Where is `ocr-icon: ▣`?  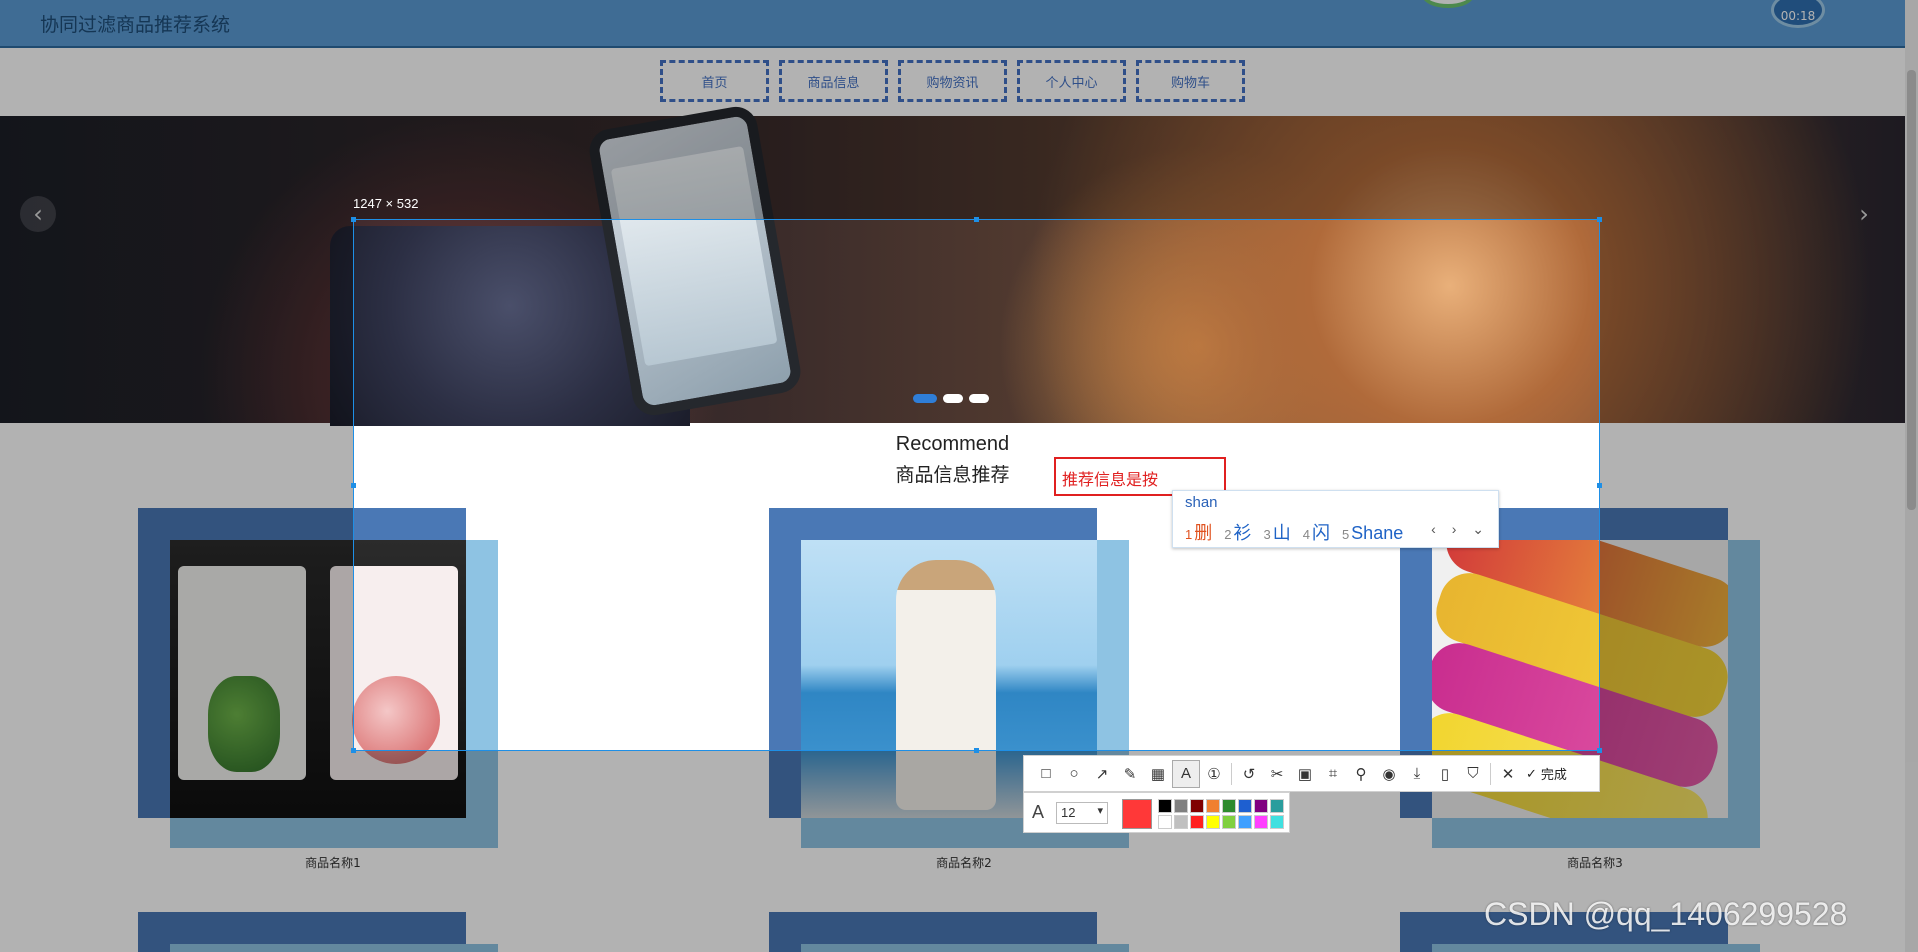
ocr-icon: ▣ is located at coordinates (1305, 774).